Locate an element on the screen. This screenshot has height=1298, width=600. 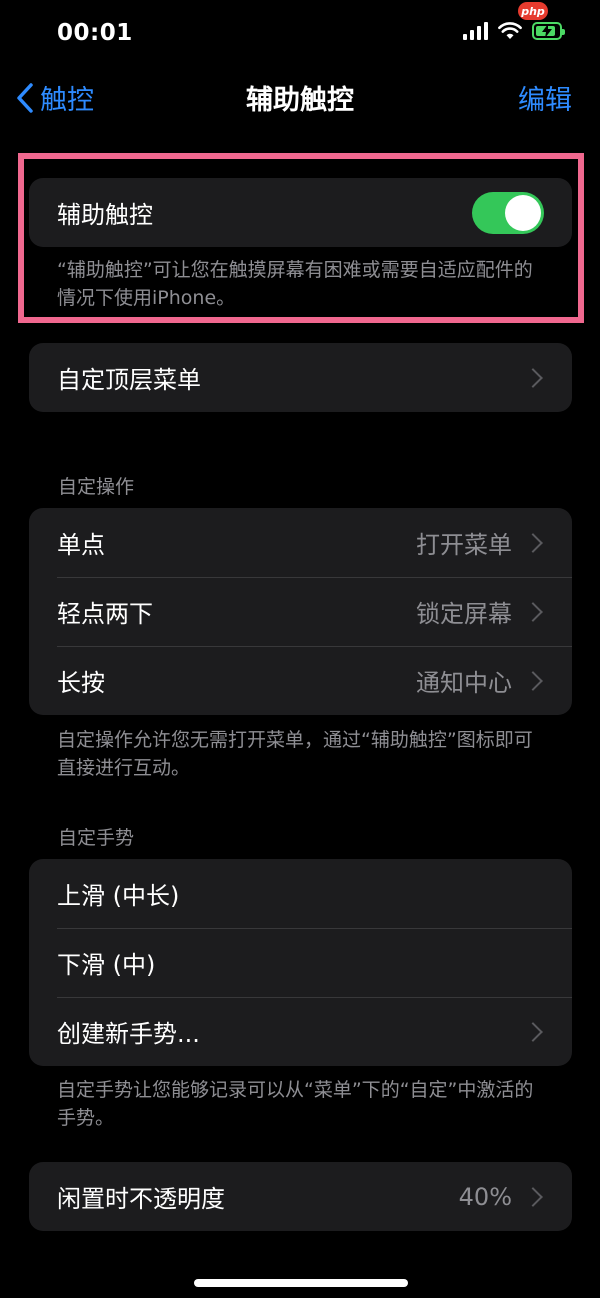
edit-button: 编辑 is located at coordinates (545, 97).